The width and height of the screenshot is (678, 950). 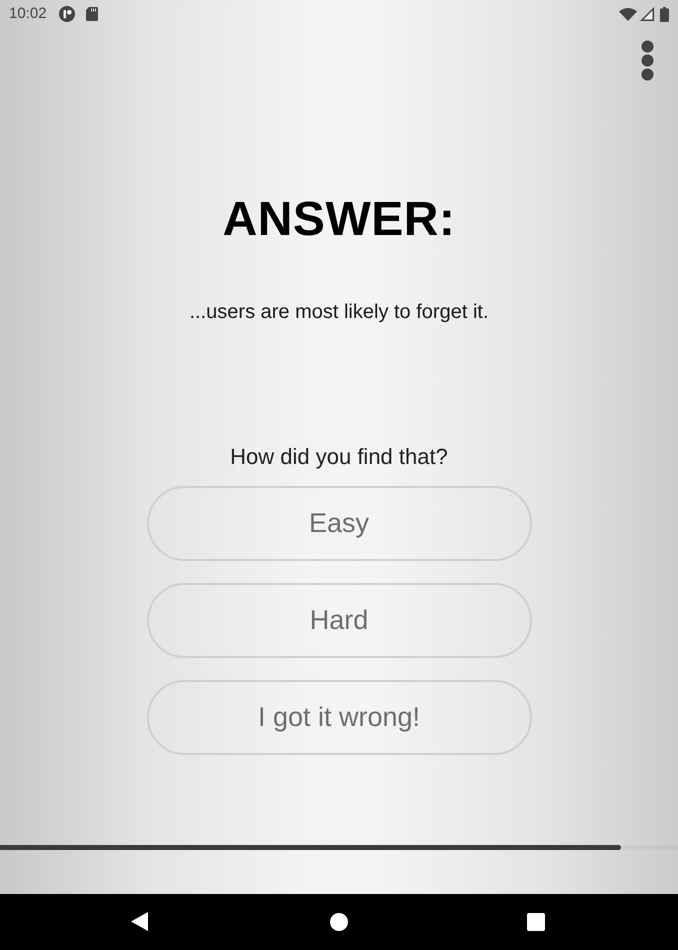 I want to click on difficulty-prompt: How did you find that?, so click(x=339, y=457).